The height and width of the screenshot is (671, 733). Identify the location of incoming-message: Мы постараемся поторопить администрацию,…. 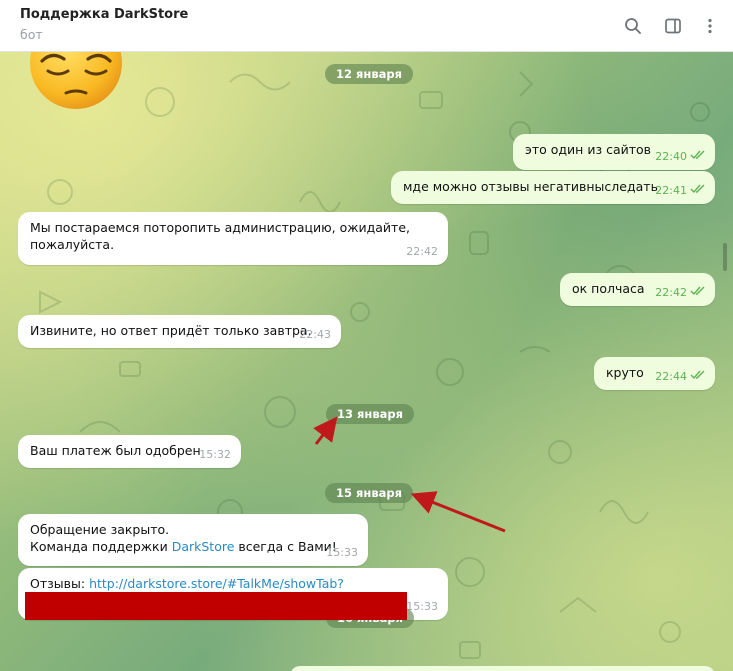
(233, 238).